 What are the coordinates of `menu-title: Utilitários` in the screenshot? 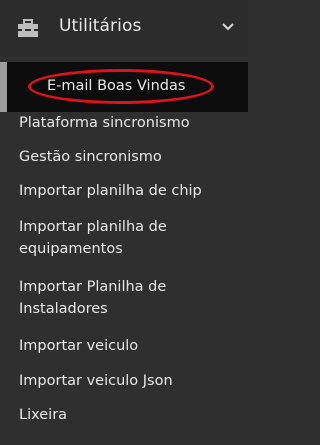 It's located at (100, 26).